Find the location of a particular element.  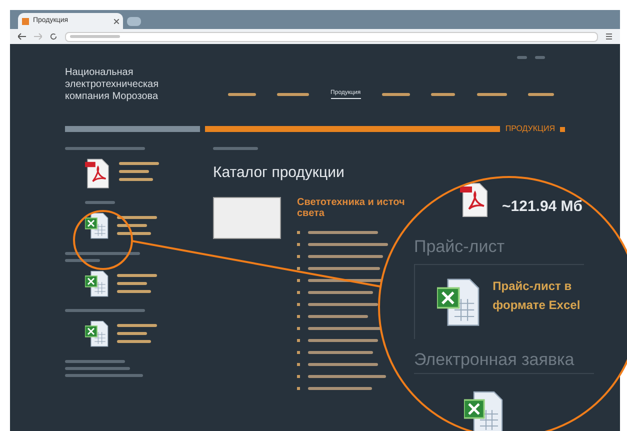

file-size: ~121.94 Мб is located at coordinates (542, 206).